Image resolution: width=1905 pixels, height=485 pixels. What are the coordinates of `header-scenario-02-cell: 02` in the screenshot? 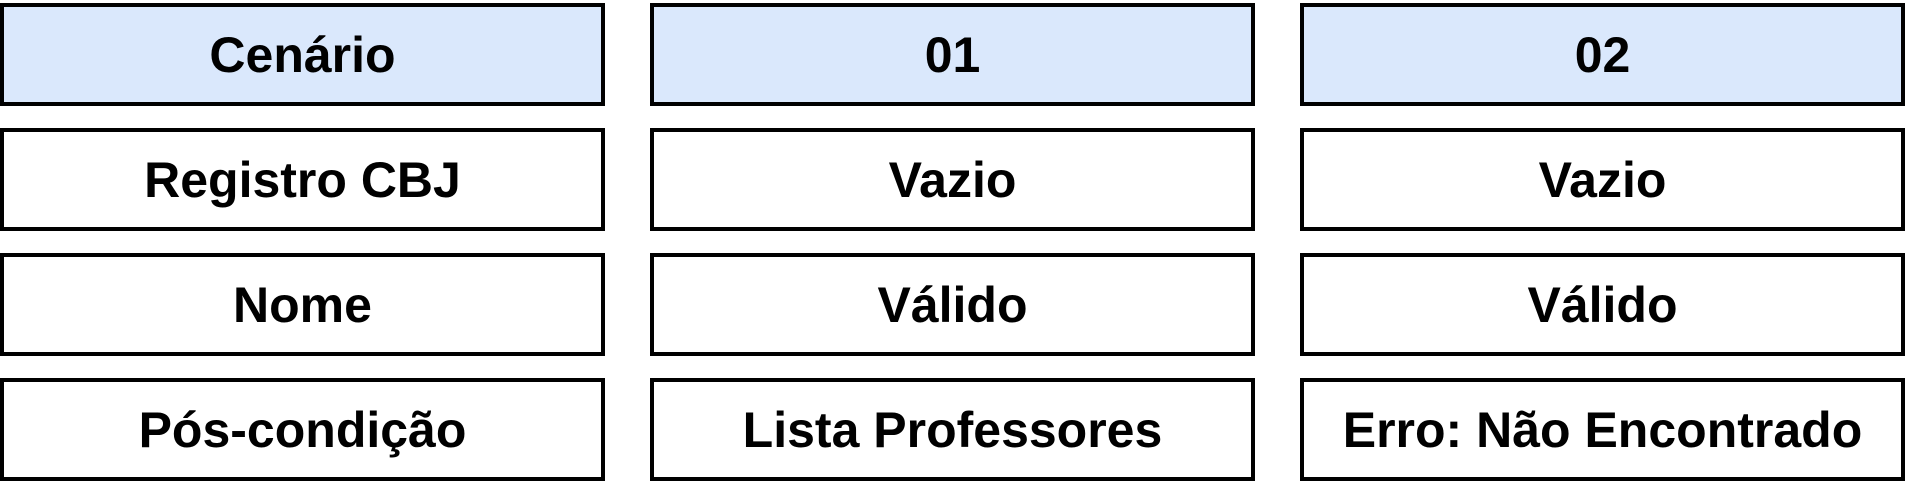 It's located at (1602, 54).